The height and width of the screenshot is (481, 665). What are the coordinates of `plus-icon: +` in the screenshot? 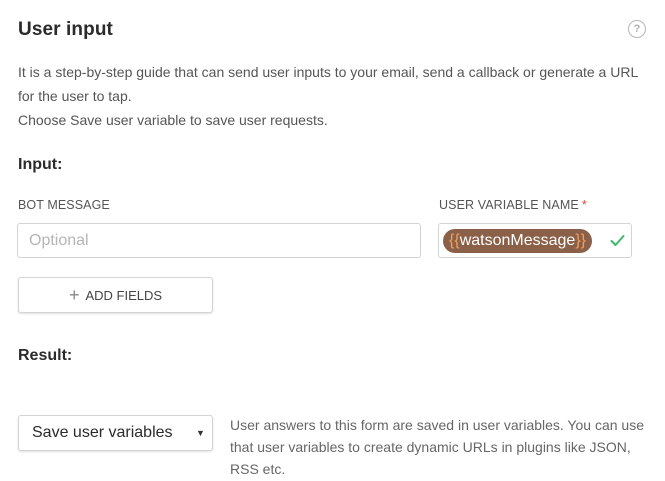 It's located at (74, 295).